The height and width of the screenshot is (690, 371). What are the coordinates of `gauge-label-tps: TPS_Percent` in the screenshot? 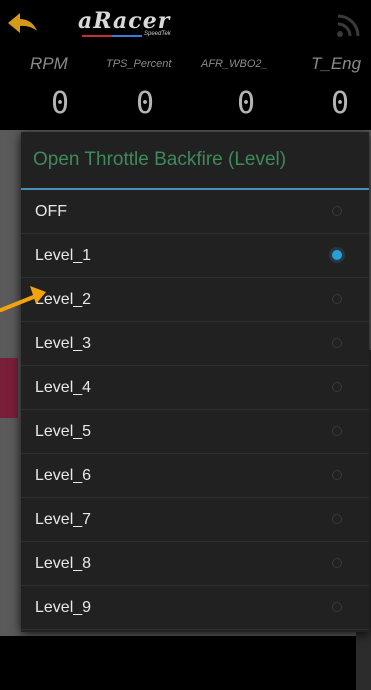 It's located at (139, 64).